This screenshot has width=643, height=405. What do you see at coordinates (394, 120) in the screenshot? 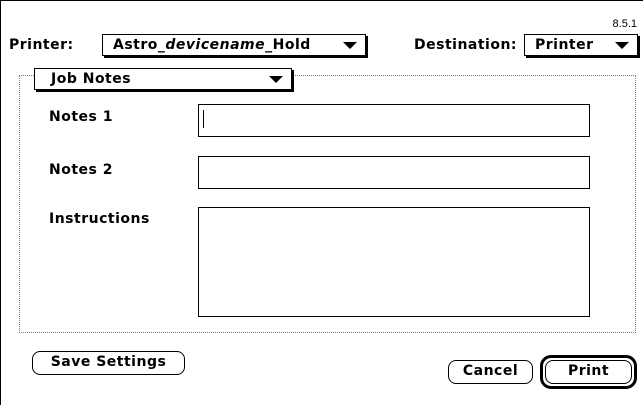
I see `notes1-input` at bounding box center [394, 120].